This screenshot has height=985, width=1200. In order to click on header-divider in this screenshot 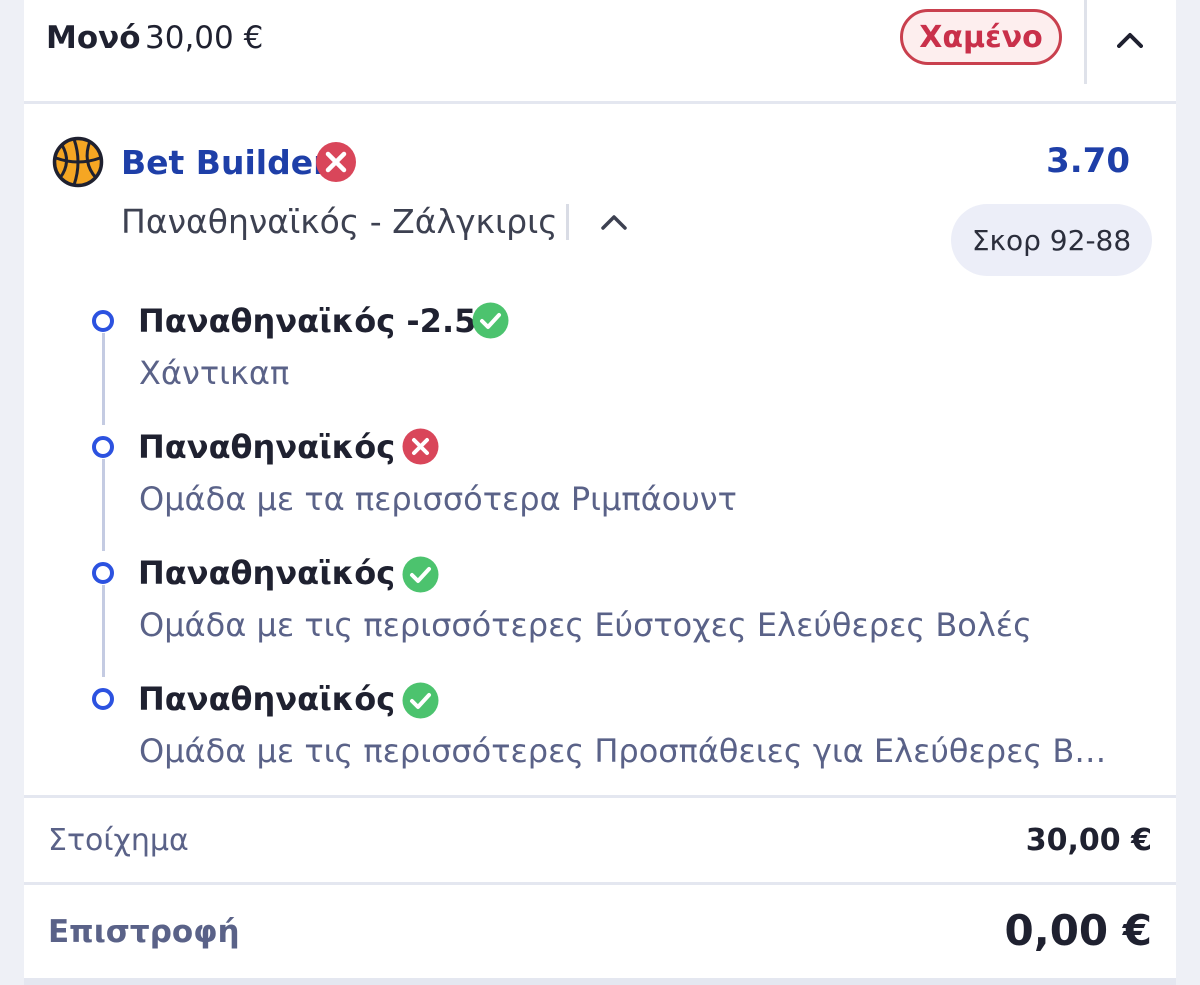, I will do `click(1085, 42)`.